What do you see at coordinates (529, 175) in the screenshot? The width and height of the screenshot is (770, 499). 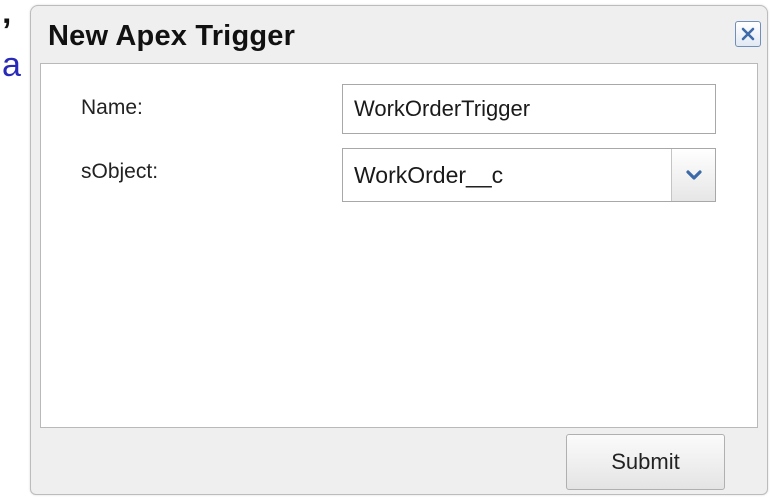 I see `sobject-select: WorkOrder__c` at bounding box center [529, 175].